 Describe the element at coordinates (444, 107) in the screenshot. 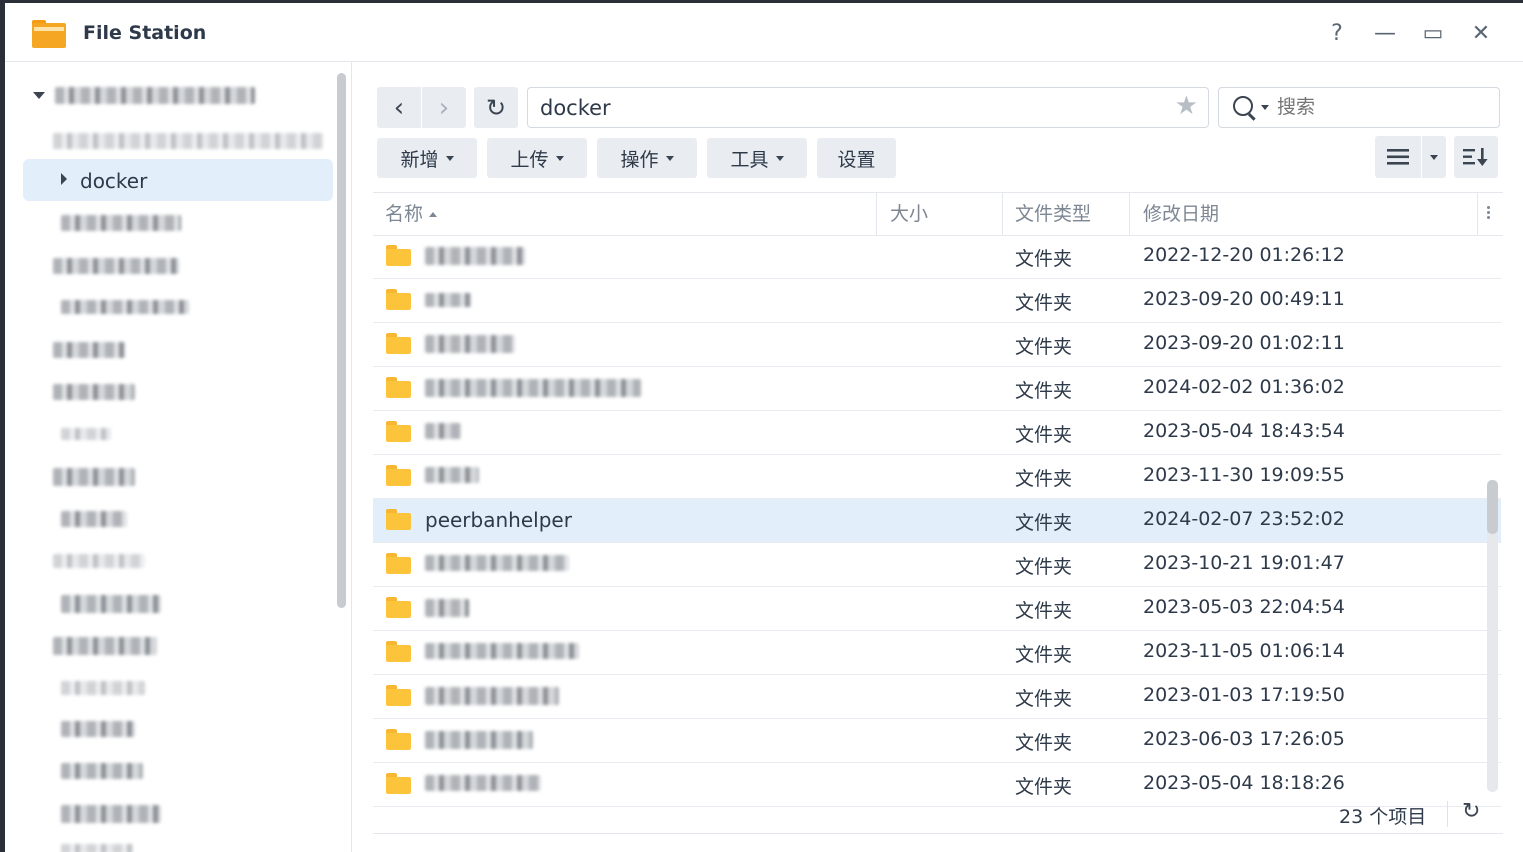

I see `forward-button: ›` at that location.